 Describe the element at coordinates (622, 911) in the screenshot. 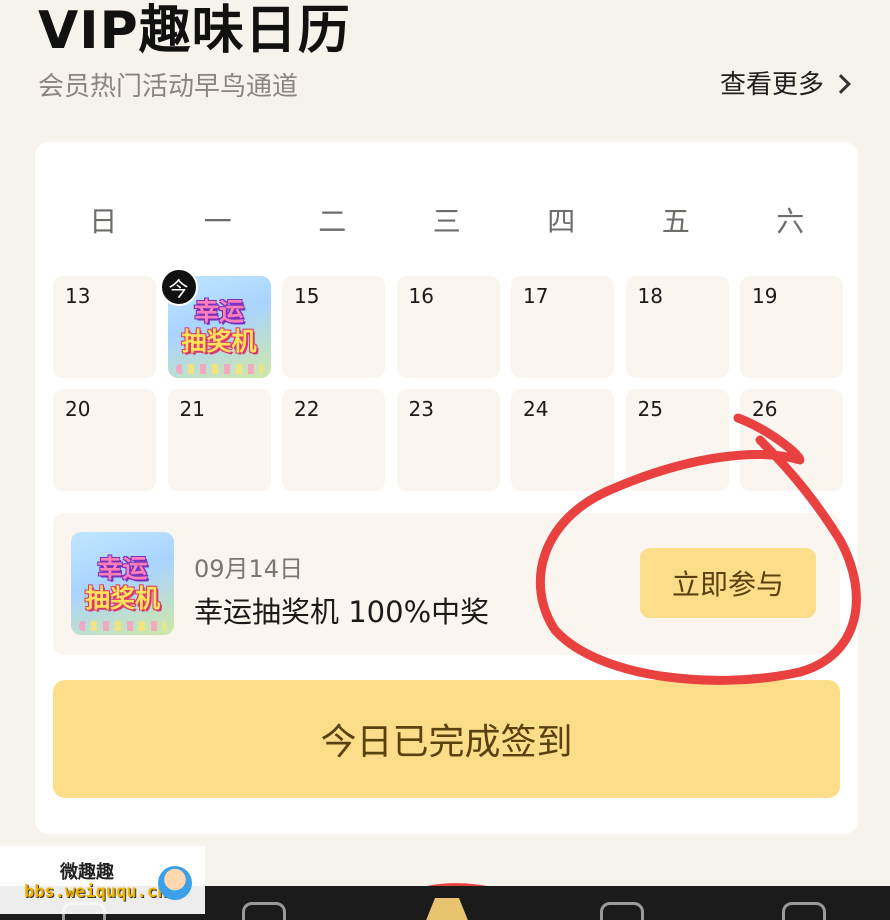

I see `cart-tab-icon` at that location.